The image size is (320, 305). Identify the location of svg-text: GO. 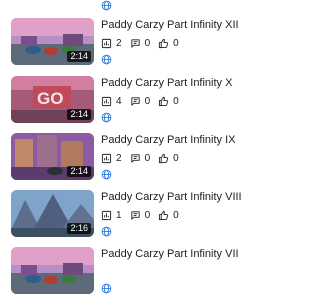
(50, 98).